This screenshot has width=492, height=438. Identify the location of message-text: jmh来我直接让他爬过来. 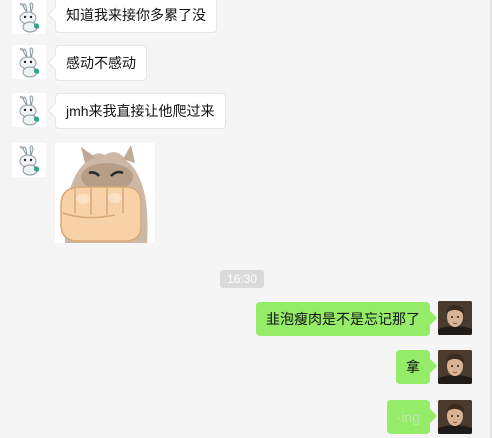
(140, 111).